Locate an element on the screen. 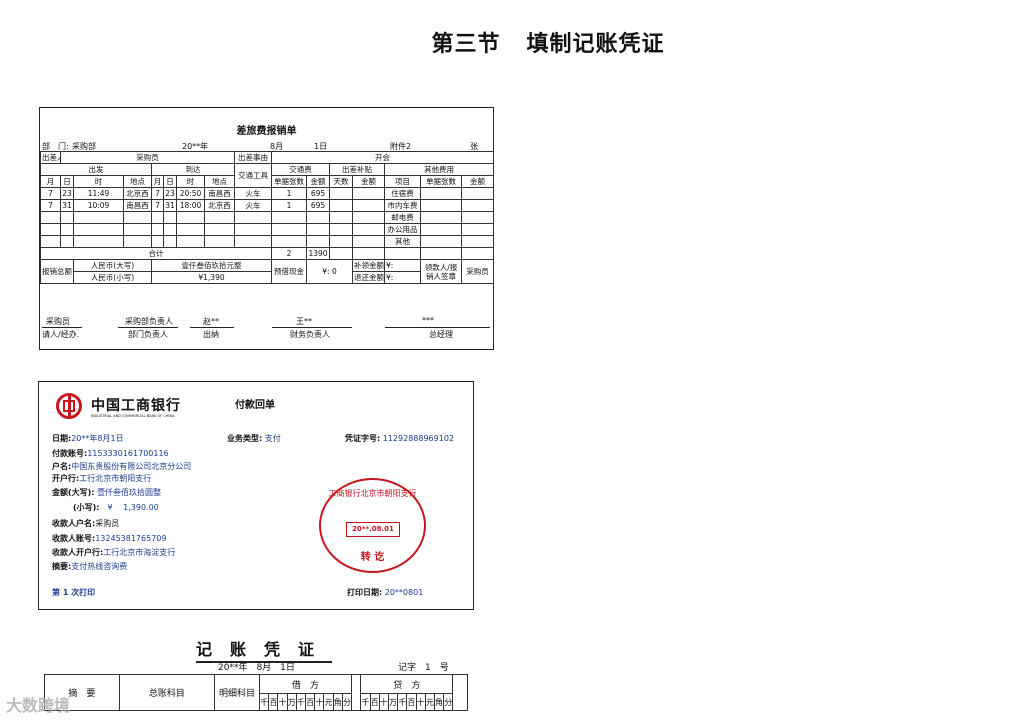 The image size is (1026, 723). table-cell: 7 is located at coordinates (50, 193).